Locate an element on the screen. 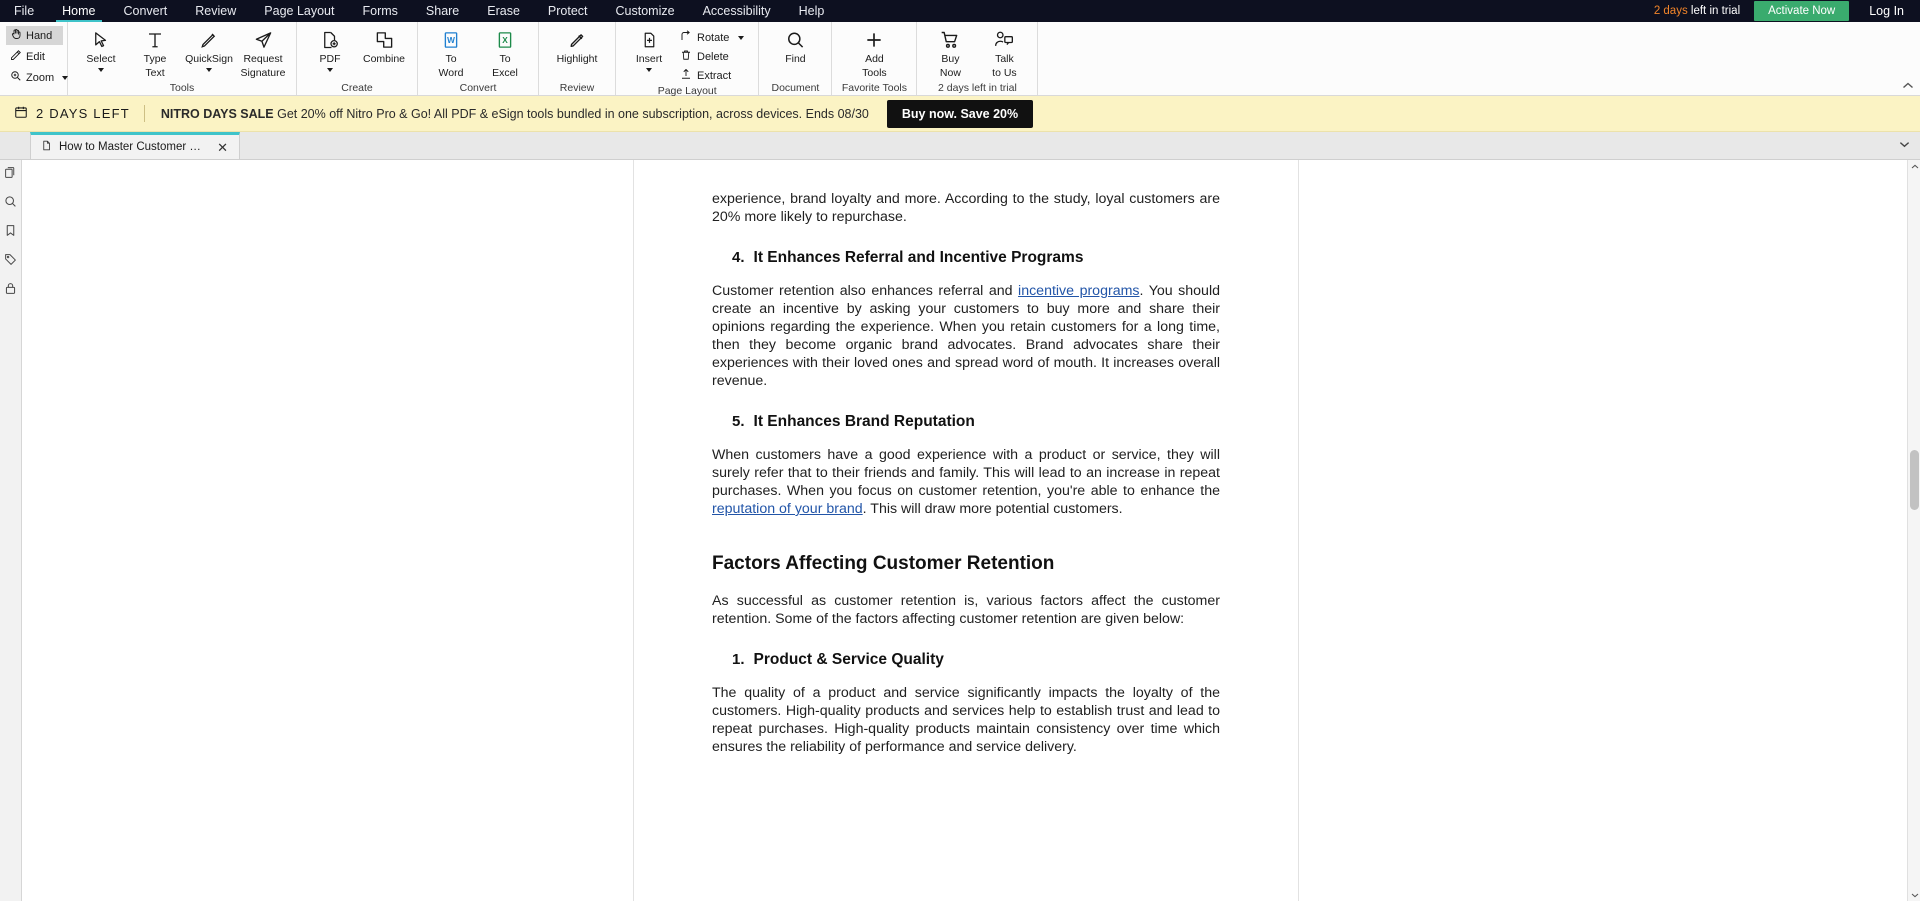  tags-panel-icon is located at coordinates (10, 262).